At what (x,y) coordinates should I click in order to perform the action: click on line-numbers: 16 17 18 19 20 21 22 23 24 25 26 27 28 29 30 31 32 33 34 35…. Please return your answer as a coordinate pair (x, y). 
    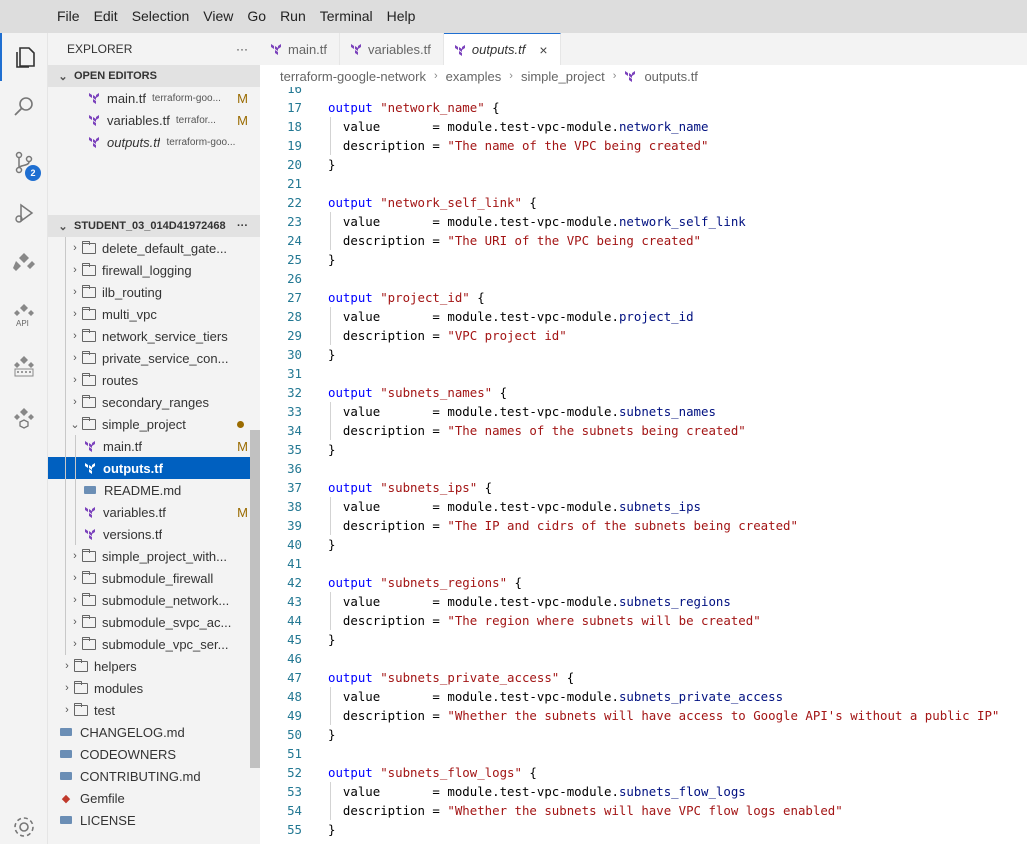
    Looking at the image, I should click on (281, 463).